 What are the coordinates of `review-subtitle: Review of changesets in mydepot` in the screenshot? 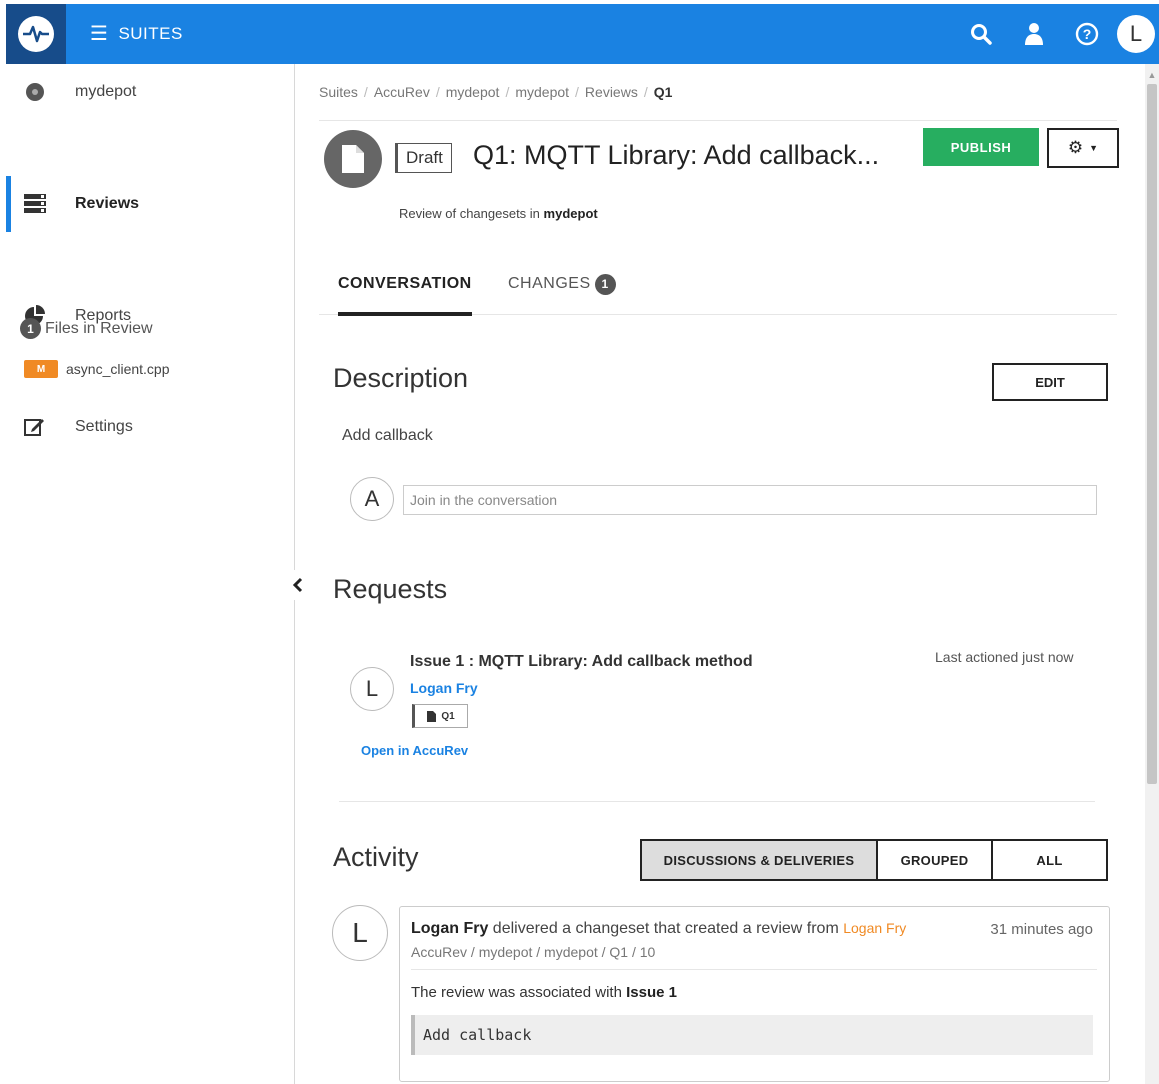 It's located at (498, 213).